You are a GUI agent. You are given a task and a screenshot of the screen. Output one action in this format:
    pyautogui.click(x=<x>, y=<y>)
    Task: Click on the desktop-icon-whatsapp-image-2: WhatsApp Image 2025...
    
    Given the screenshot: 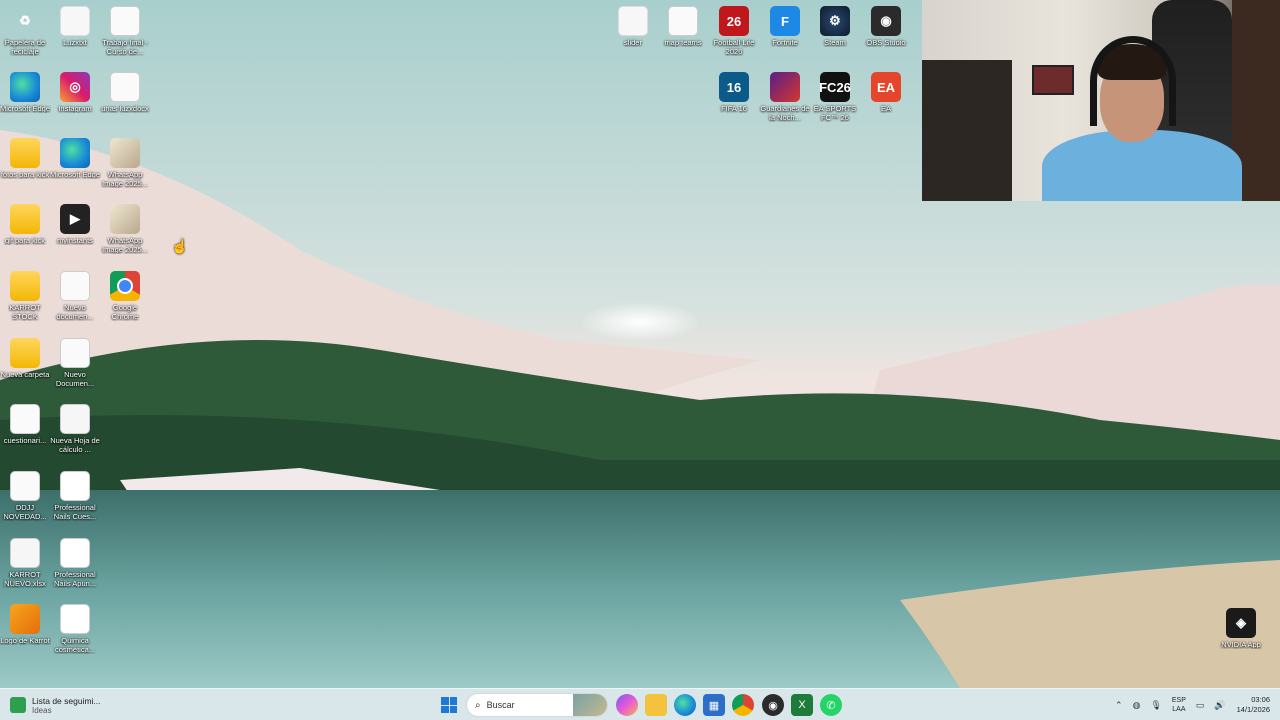 What is the action you would take?
    pyautogui.click(x=125, y=233)
    